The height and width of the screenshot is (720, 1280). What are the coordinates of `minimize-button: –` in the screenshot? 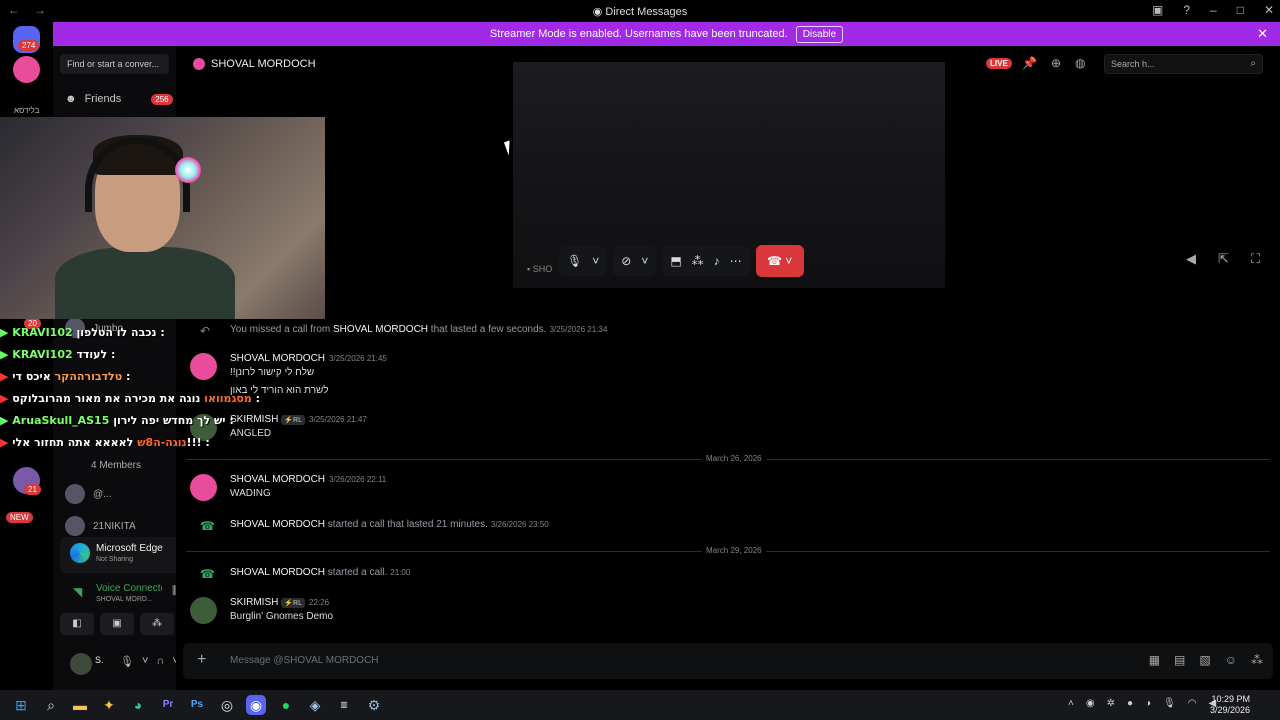 It's located at (1213, 10).